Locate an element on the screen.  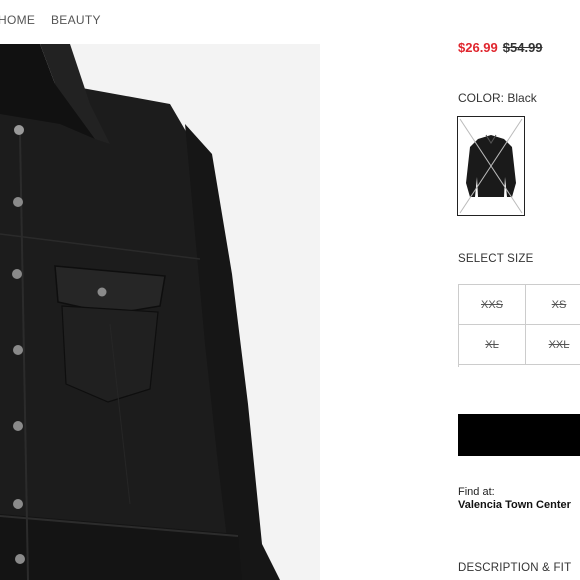
select-size-label: SELECT SIZE is located at coordinates (496, 259).